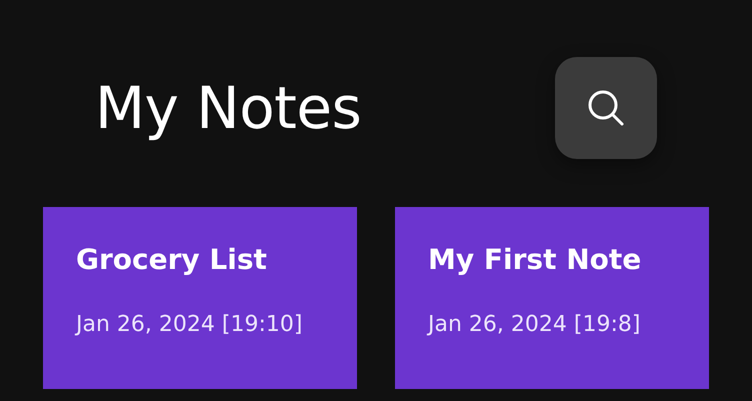 This screenshot has height=401, width=752. What do you see at coordinates (228, 108) in the screenshot?
I see `page-title: My Notes` at bounding box center [228, 108].